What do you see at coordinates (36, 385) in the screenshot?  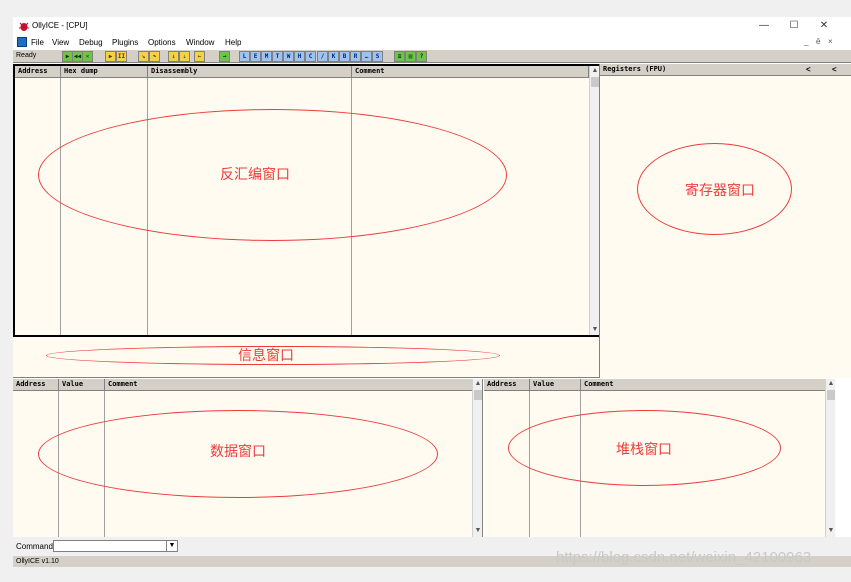 I see `dump-header-address: Address` at bounding box center [36, 385].